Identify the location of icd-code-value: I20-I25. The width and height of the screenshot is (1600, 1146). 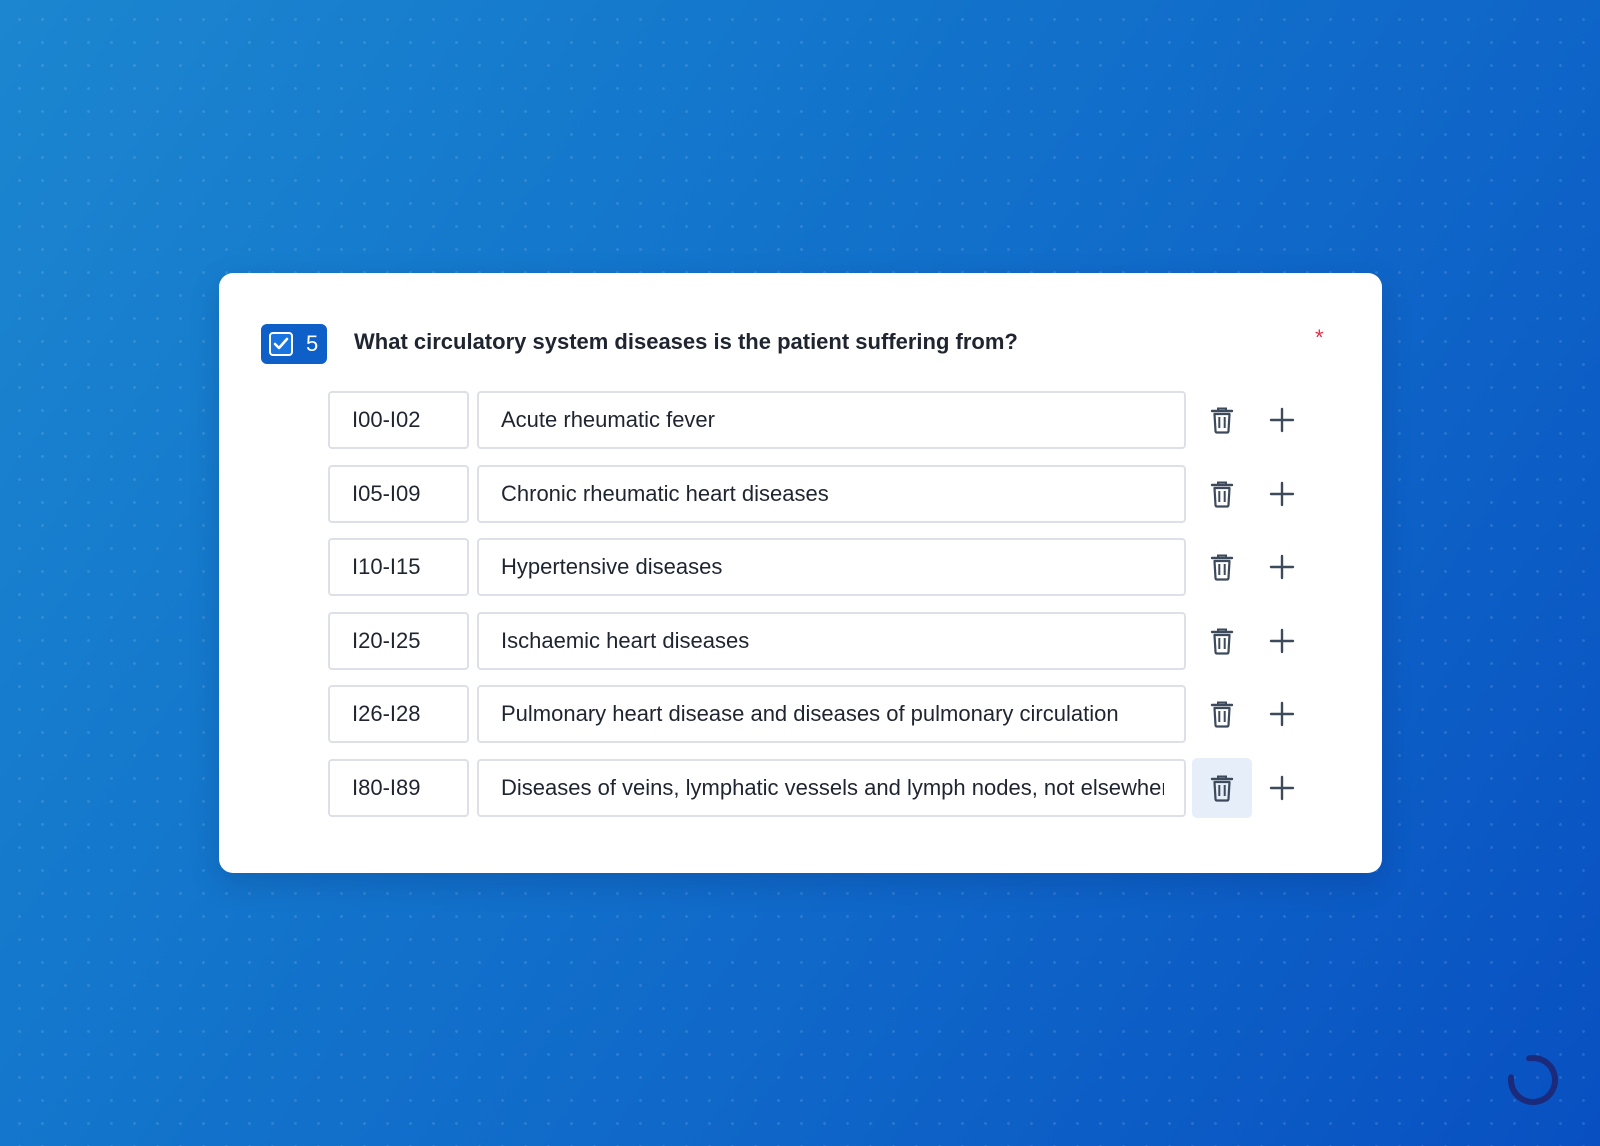
(386, 640).